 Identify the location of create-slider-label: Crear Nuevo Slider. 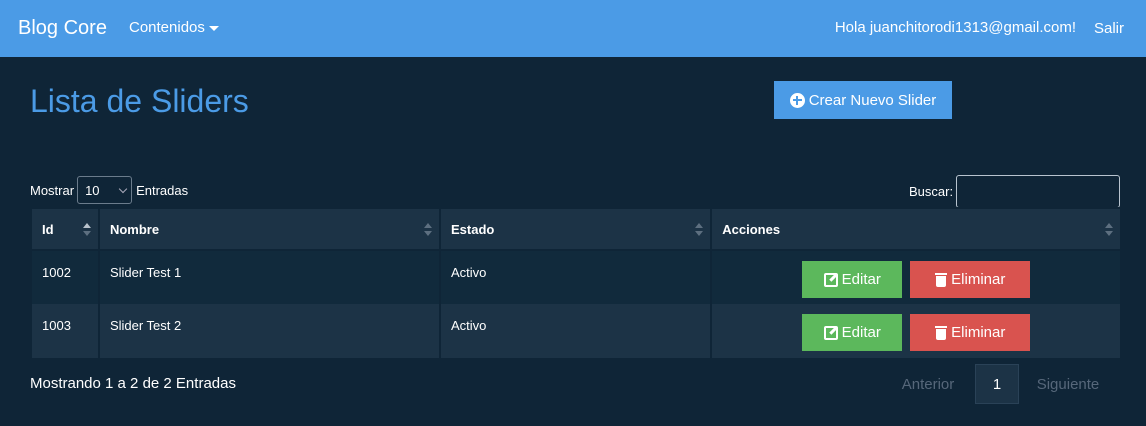
(872, 100).